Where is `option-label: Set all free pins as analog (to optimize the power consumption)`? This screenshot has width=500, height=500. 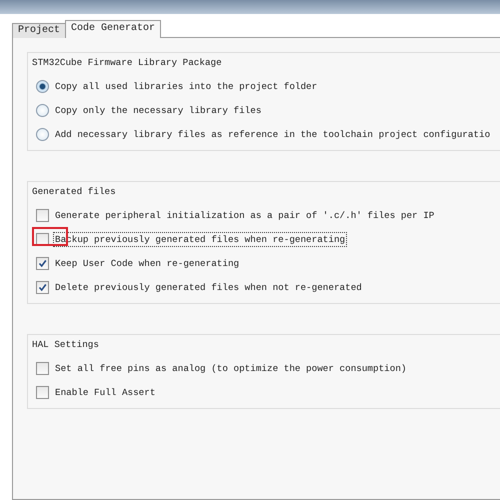 option-label: Set all free pins as analog (to optimize the power consumption) is located at coordinates (231, 369).